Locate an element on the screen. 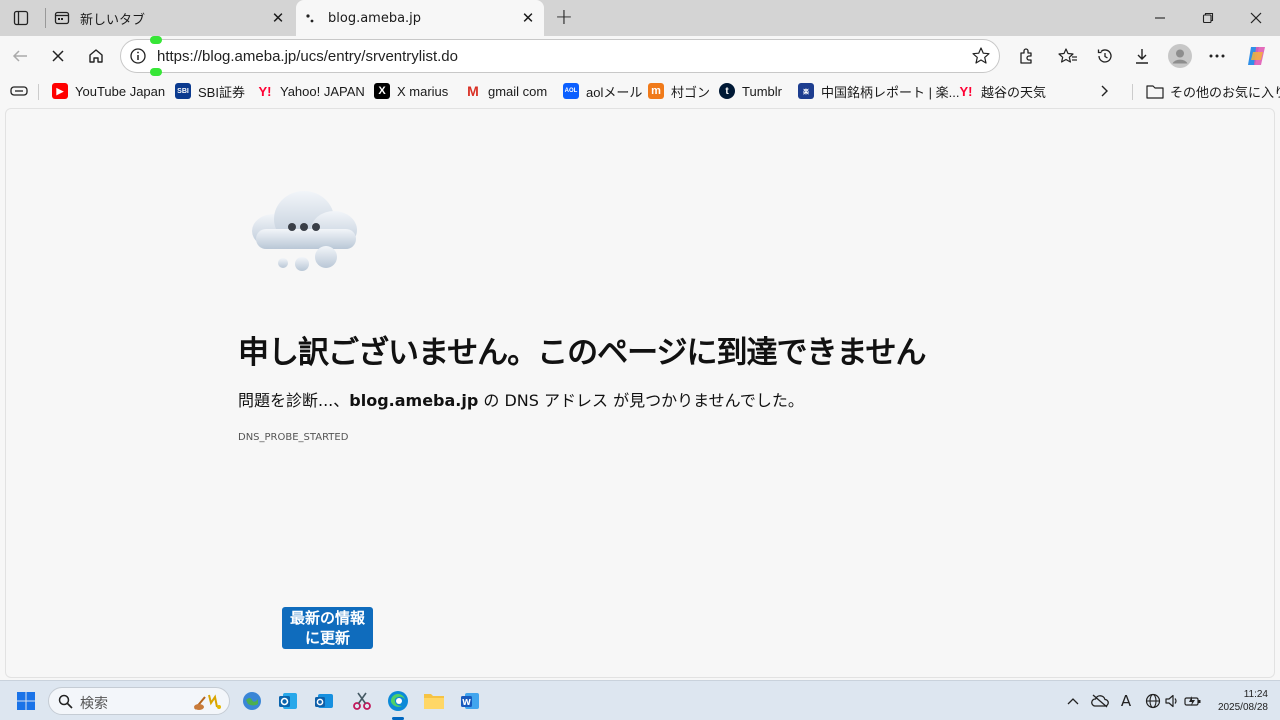  svg-text: W is located at coordinates (466, 702).